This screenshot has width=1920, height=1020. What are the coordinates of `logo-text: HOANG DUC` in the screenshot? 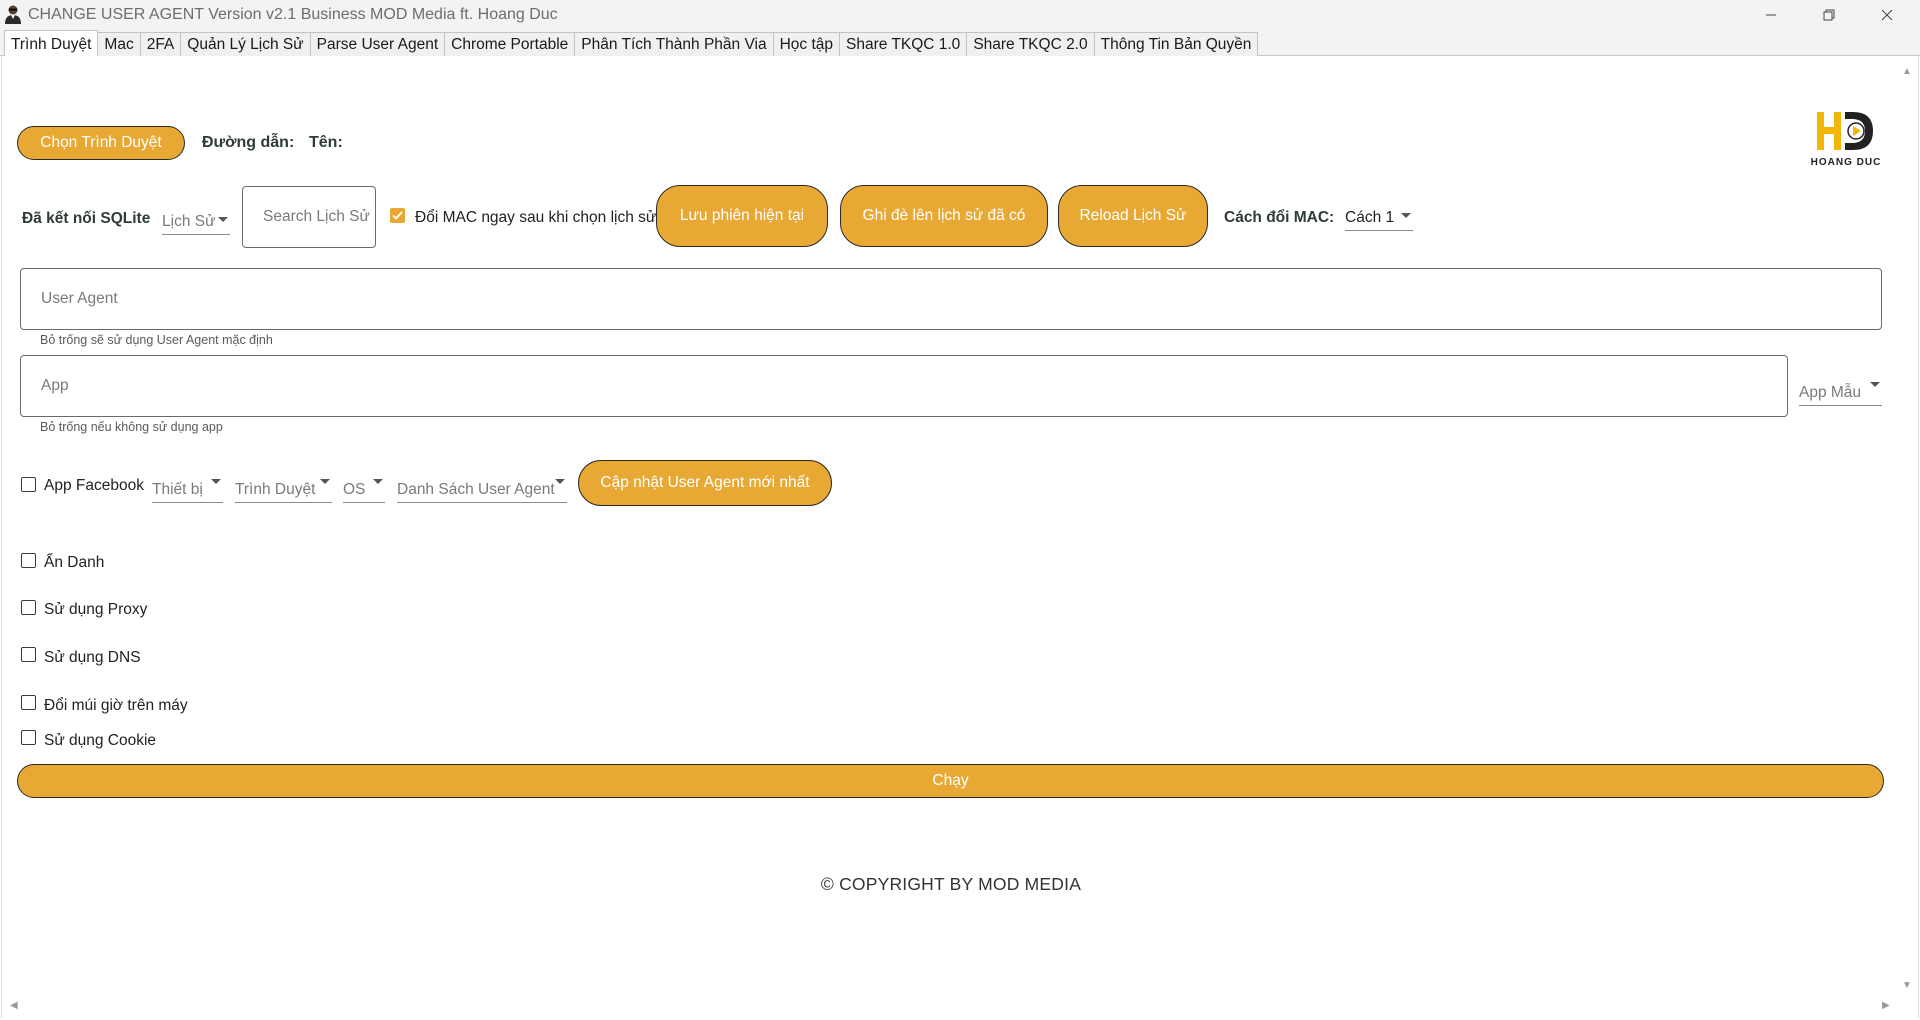 It's located at (1846, 162).